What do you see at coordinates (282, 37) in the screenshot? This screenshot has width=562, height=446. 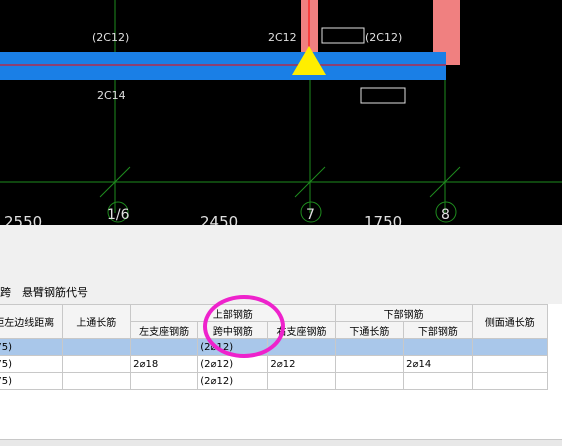 I see `rebar-label-top-mid: 2C12` at bounding box center [282, 37].